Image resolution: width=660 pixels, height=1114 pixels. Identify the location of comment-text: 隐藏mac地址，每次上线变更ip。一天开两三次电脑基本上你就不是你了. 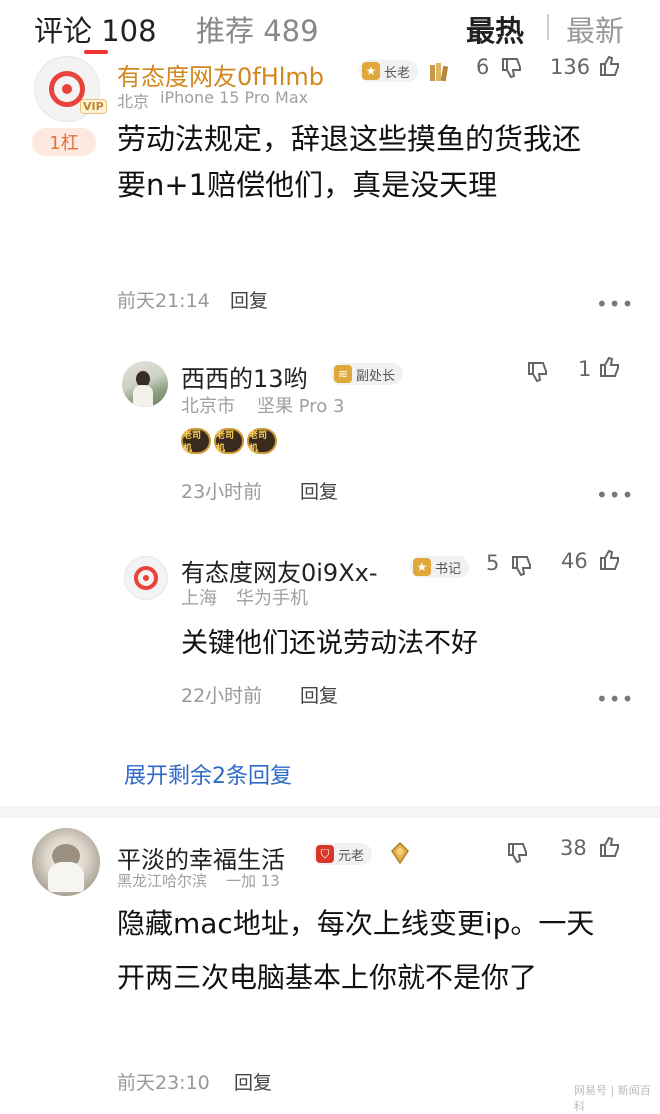
(356, 950).